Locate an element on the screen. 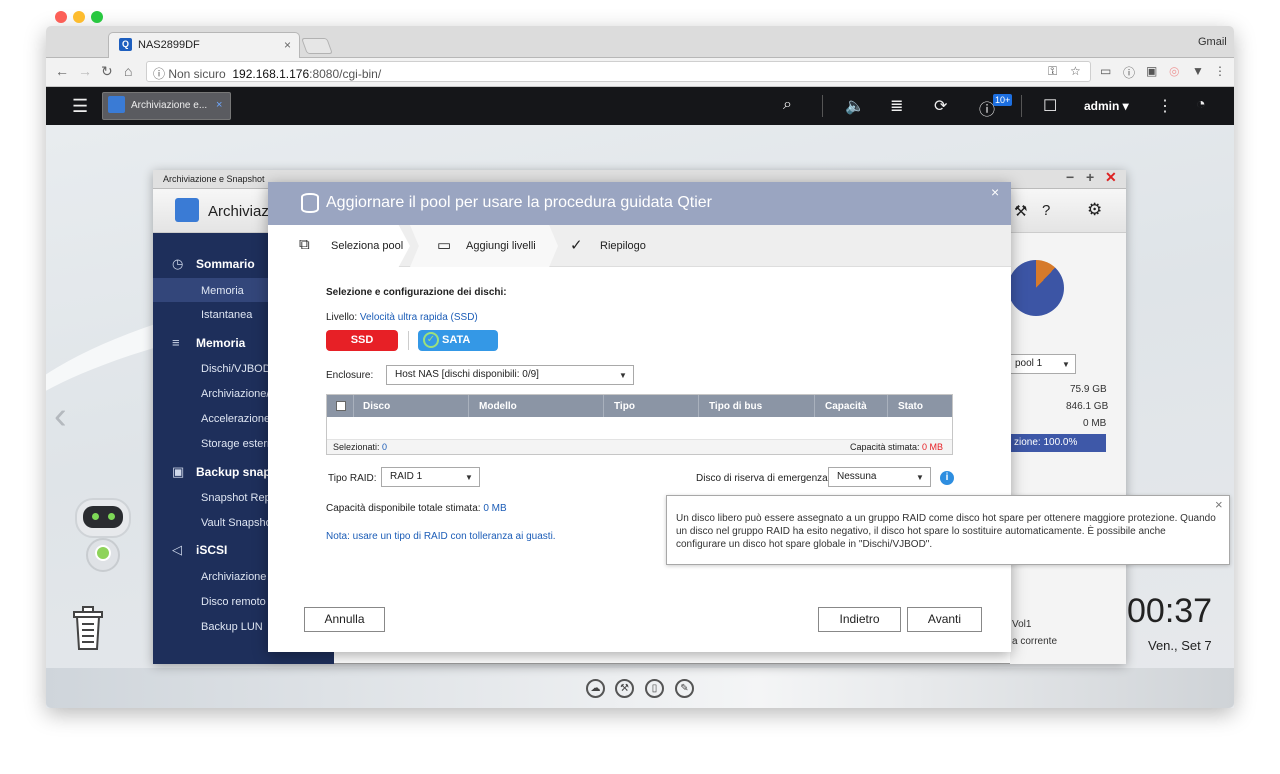  summary-value-1: 75.9 GB is located at coordinates (1088, 389).